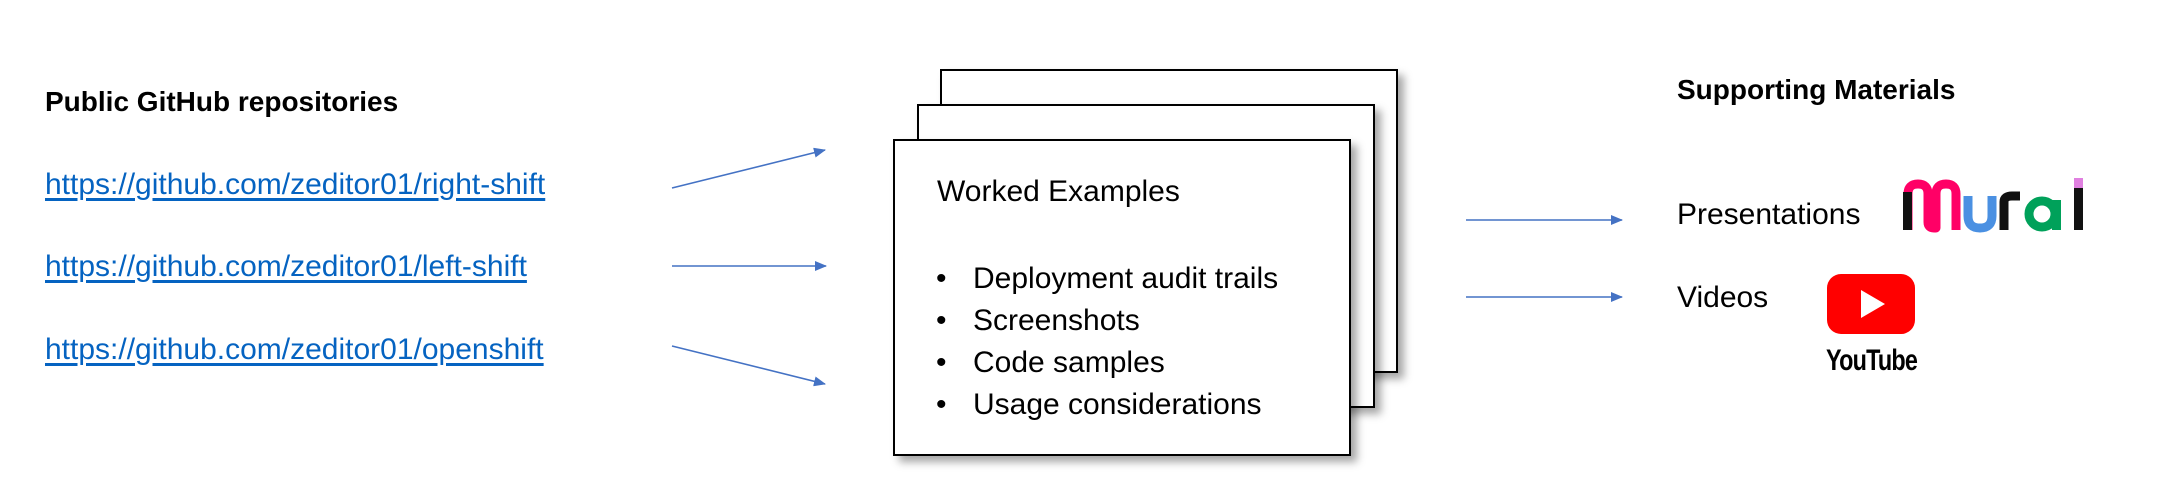 Image resolution: width=2182 pixels, height=491 pixels. I want to click on bullet-item: • Screenshots, so click(1038, 320).